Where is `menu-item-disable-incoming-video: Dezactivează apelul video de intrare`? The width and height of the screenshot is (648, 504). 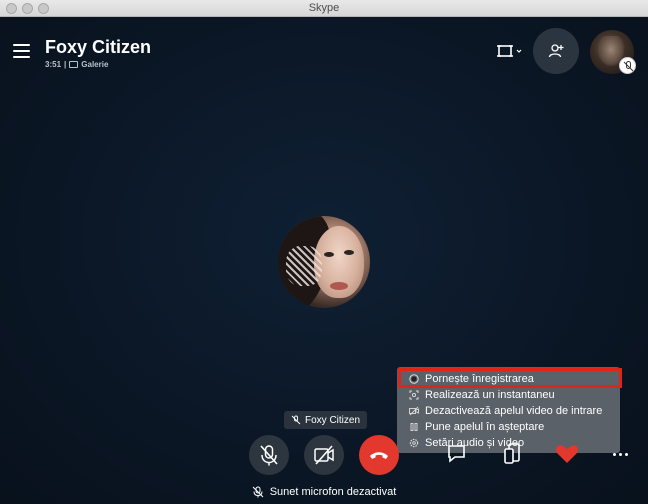
menu-item-disable-incoming-video: Dezactivează apelul video de intrare is located at coordinates (505, 411).